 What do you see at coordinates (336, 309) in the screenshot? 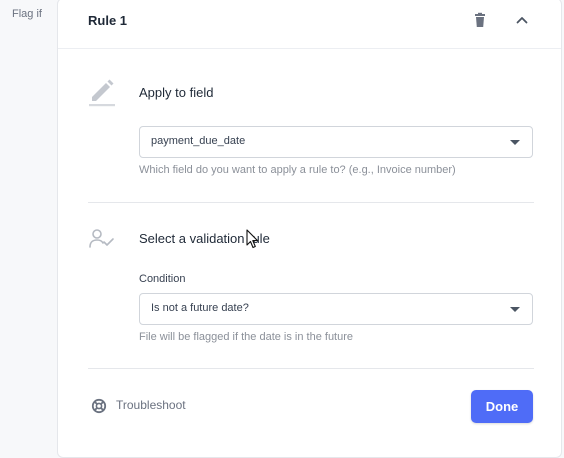
I see `condition-select: Is not a future date?` at bounding box center [336, 309].